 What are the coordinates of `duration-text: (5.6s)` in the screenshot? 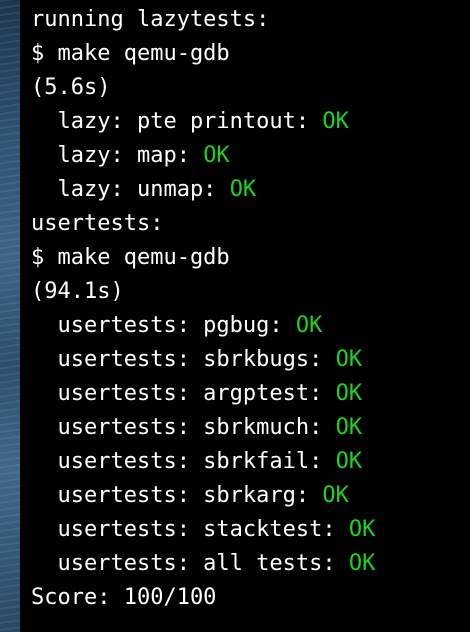 It's located at (71, 87).